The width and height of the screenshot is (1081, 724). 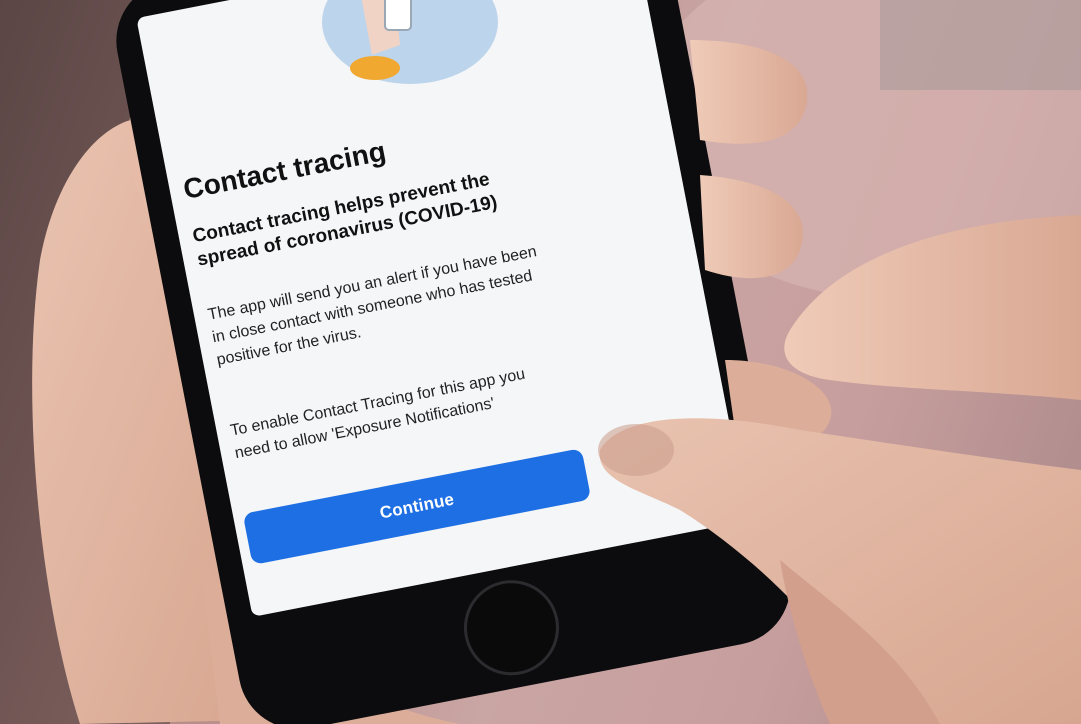 What do you see at coordinates (980, 45) in the screenshot?
I see `background-object` at bounding box center [980, 45].